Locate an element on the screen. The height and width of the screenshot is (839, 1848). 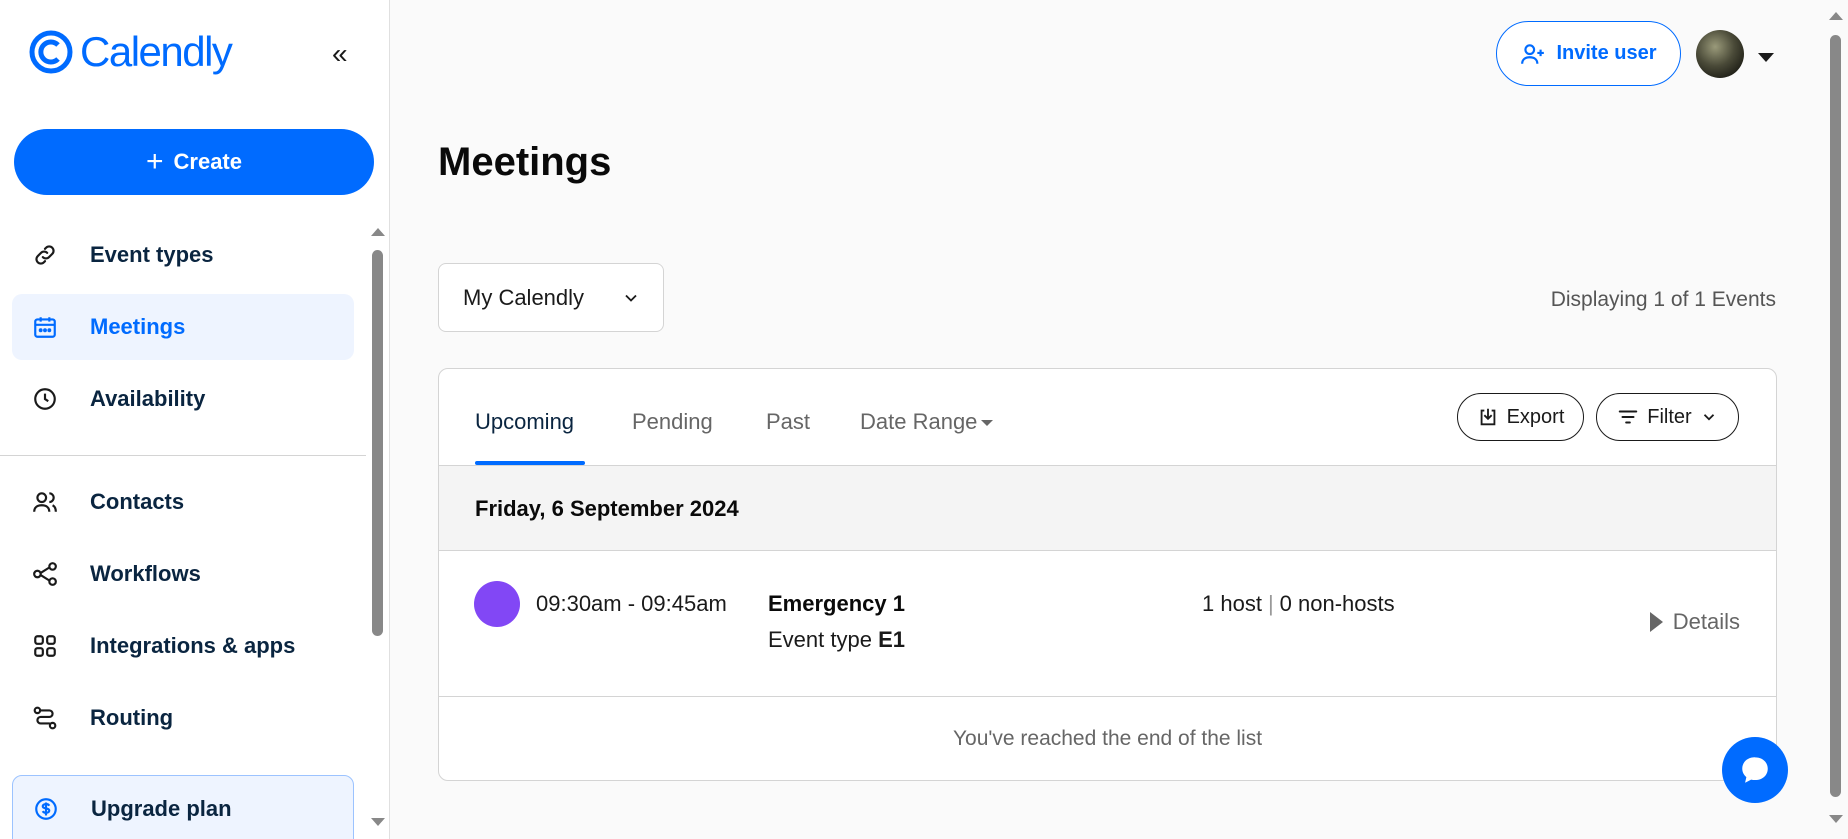
create-button: + Create is located at coordinates (194, 162).